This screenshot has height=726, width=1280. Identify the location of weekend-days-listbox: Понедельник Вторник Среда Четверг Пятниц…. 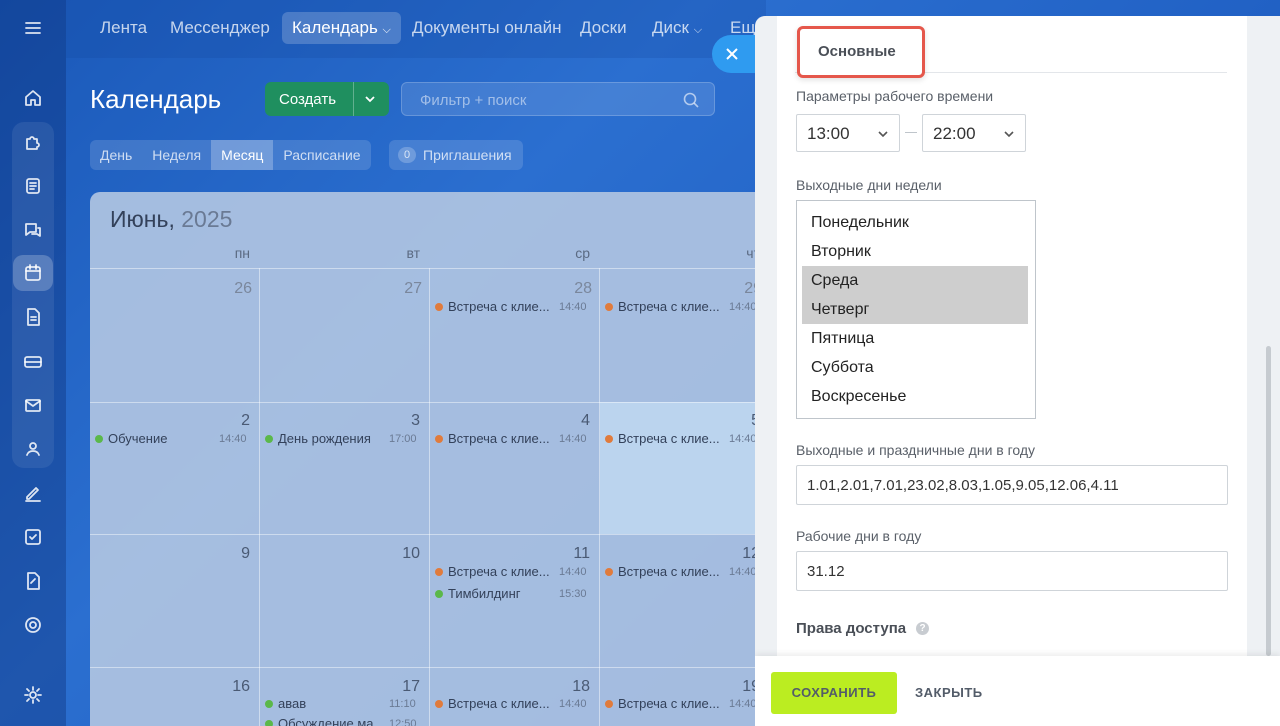
(916, 309).